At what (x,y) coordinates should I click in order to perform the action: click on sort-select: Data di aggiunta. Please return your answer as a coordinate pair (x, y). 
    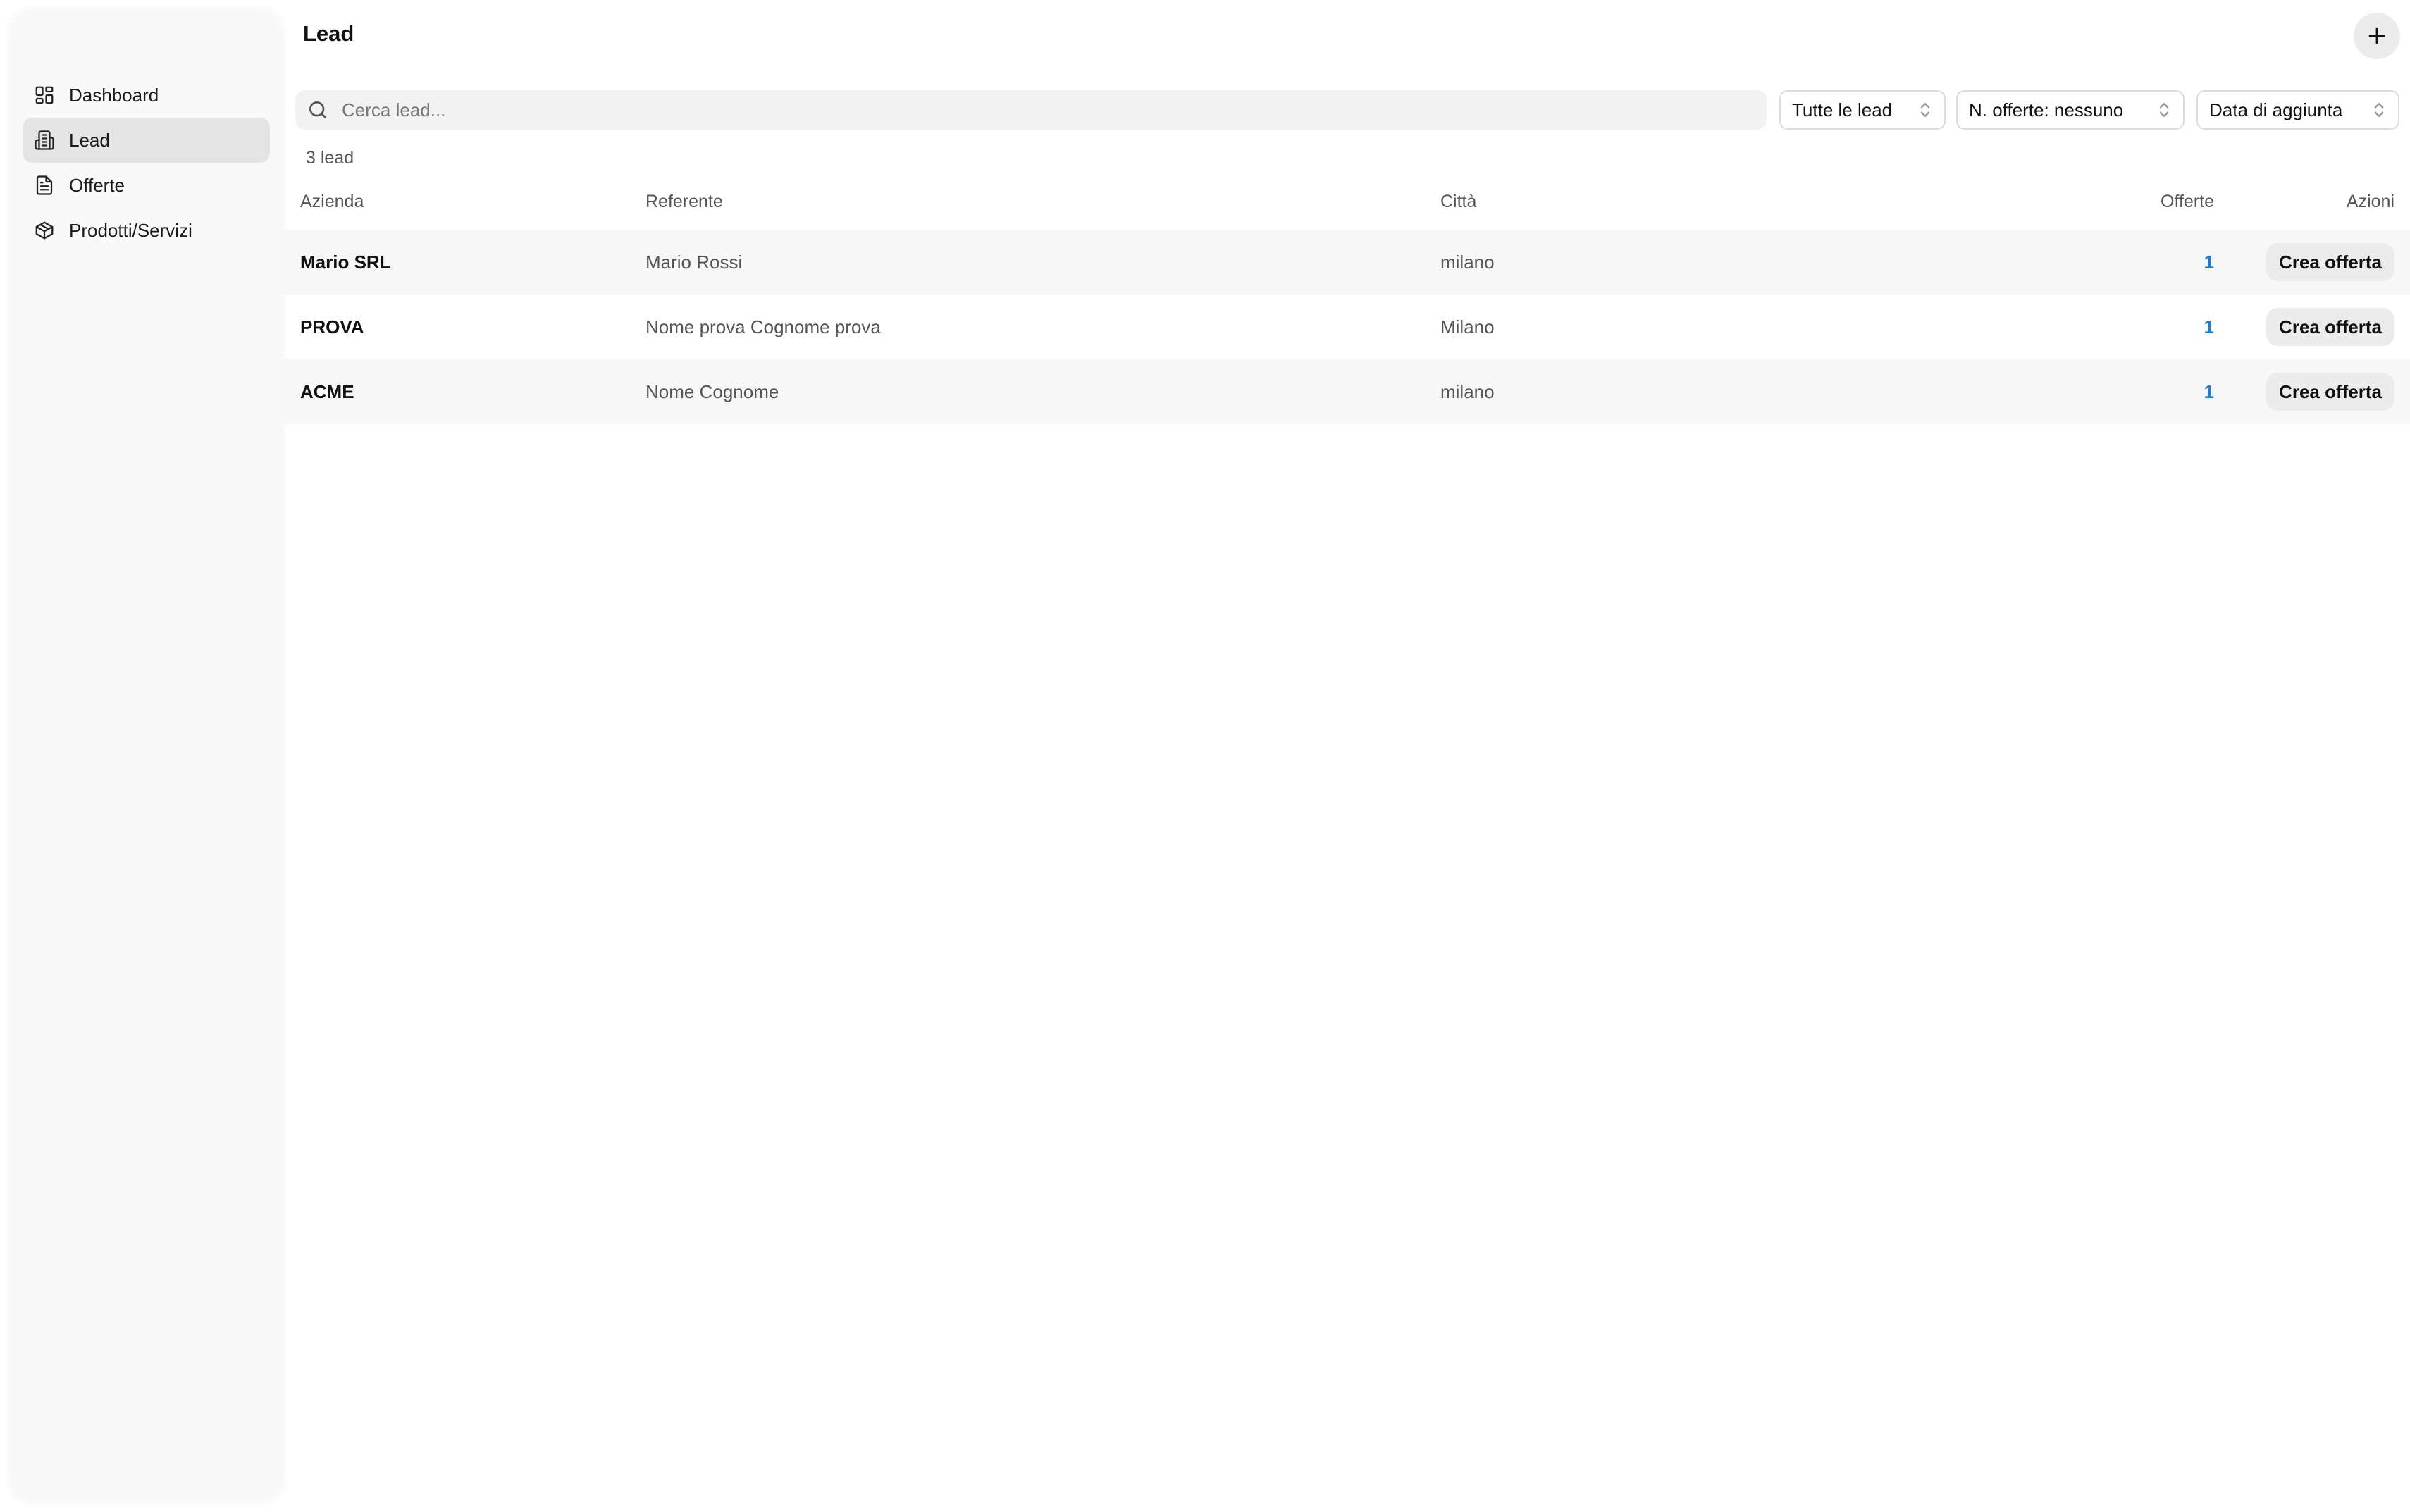
    Looking at the image, I should click on (2298, 110).